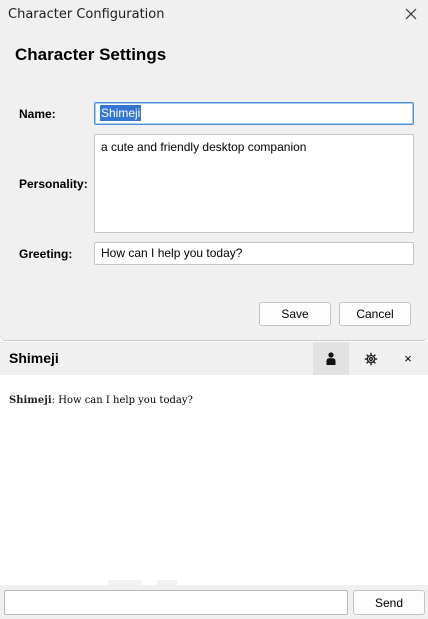 Image resolution: width=428 pixels, height=619 pixels. What do you see at coordinates (375, 314) in the screenshot?
I see `cancel-button: Cancel` at bounding box center [375, 314].